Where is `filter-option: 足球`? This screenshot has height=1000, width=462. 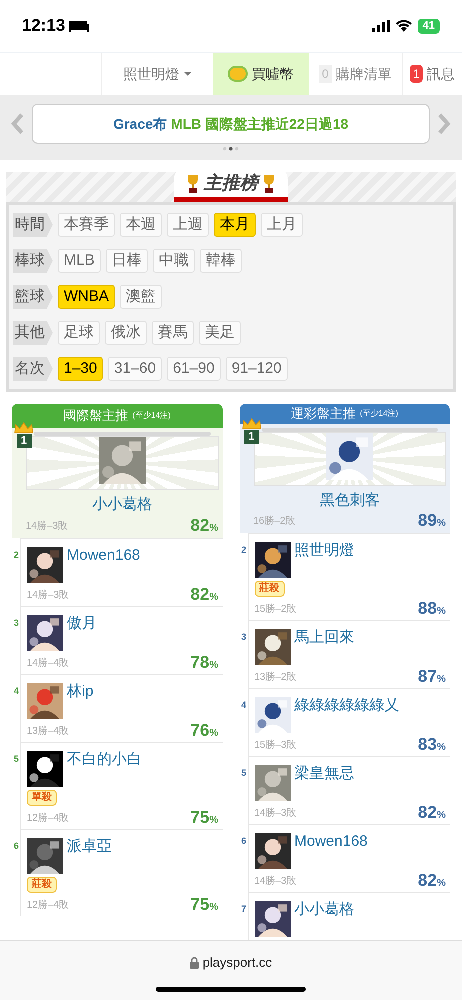
filter-option: 足球 is located at coordinates (79, 333).